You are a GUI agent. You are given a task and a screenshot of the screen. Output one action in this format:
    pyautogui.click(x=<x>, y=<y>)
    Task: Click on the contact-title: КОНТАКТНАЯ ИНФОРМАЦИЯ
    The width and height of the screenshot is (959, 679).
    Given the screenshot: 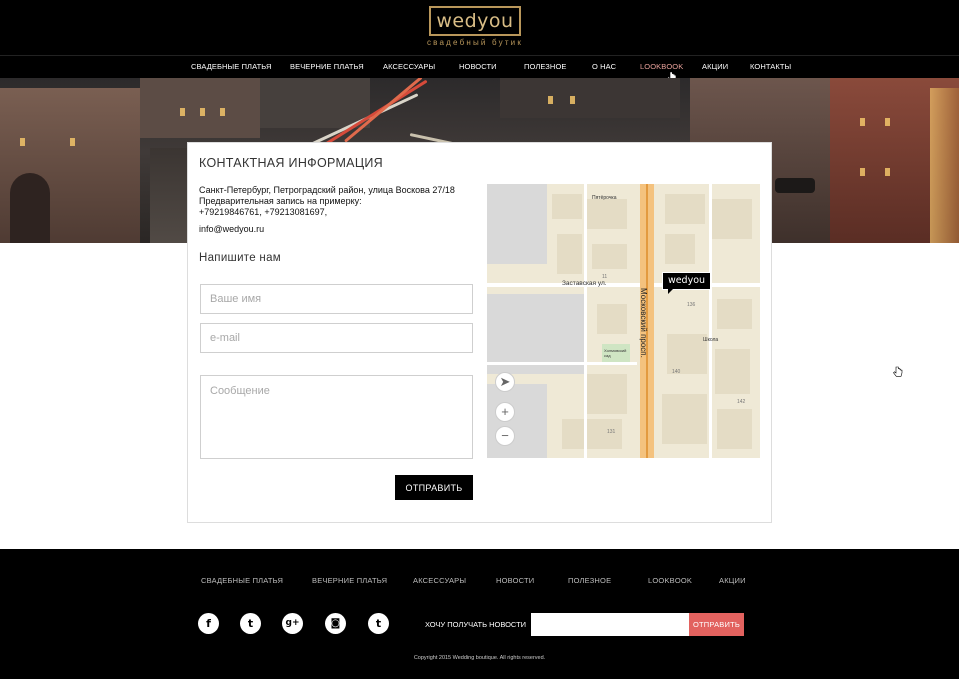 What is the action you would take?
    pyautogui.click(x=291, y=163)
    